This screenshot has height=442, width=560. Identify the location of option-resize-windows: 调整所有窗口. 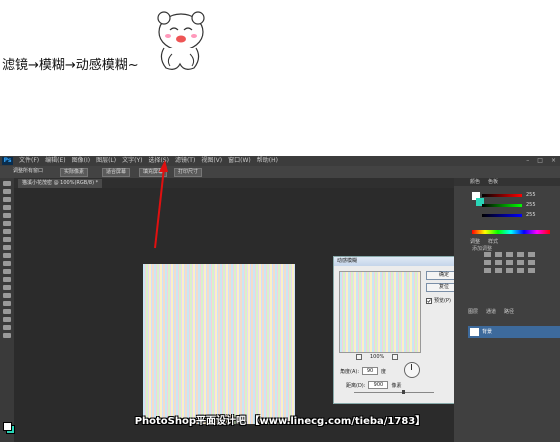
(28, 171).